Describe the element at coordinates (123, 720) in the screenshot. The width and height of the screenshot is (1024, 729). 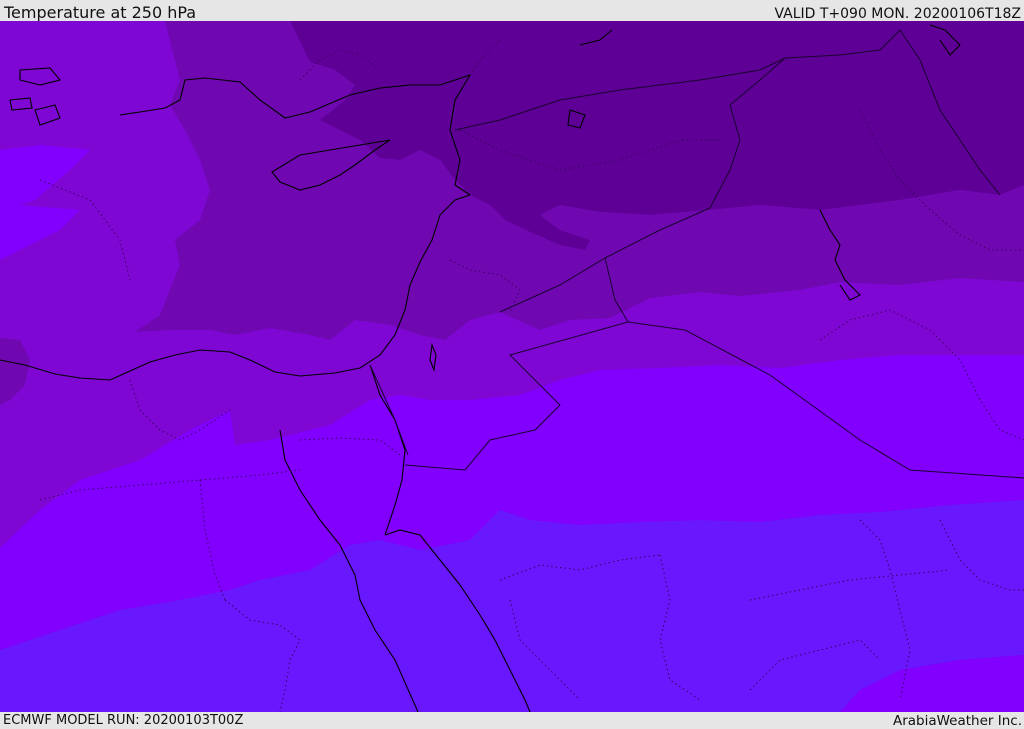
I see `model-run-label: ECMWF MODEL RUN: 20200103T00Z` at that location.